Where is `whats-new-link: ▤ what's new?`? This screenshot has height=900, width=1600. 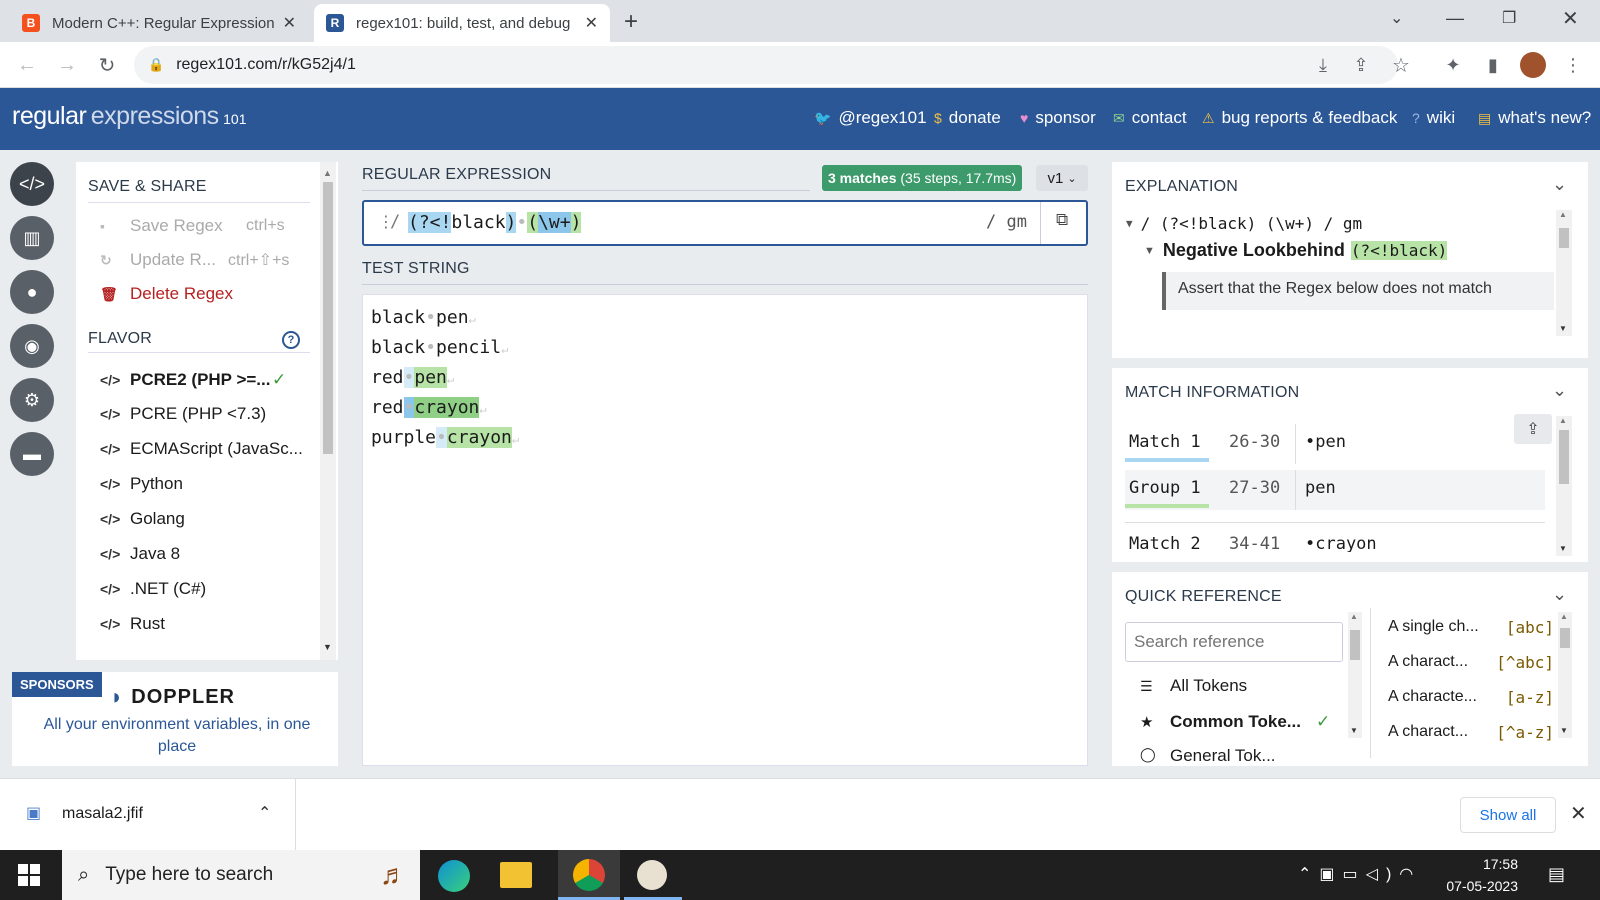 whats-new-link: ▤ what's new? is located at coordinates (1534, 118).